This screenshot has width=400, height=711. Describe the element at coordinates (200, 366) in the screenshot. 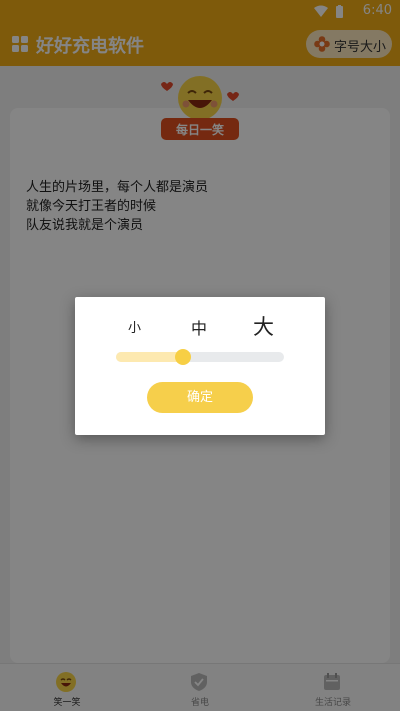

I see `font-size-dialog: 小 中 大 确定` at that location.